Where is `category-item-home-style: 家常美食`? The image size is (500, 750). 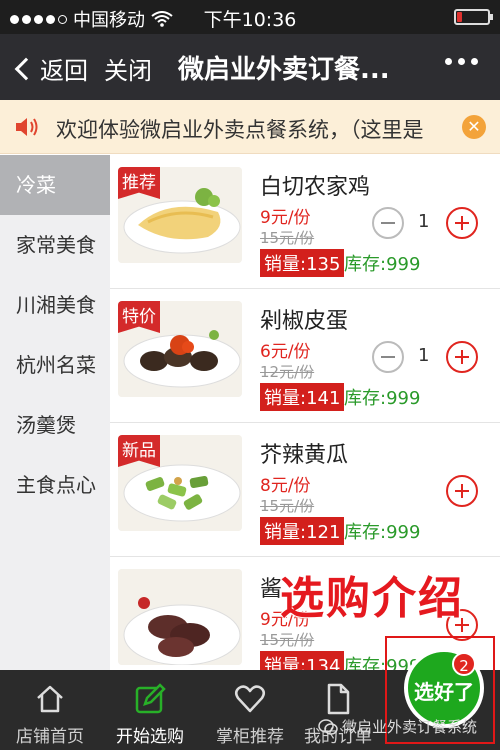
category-item-home-style: 家常美食 is located at coordinates (55, 245).